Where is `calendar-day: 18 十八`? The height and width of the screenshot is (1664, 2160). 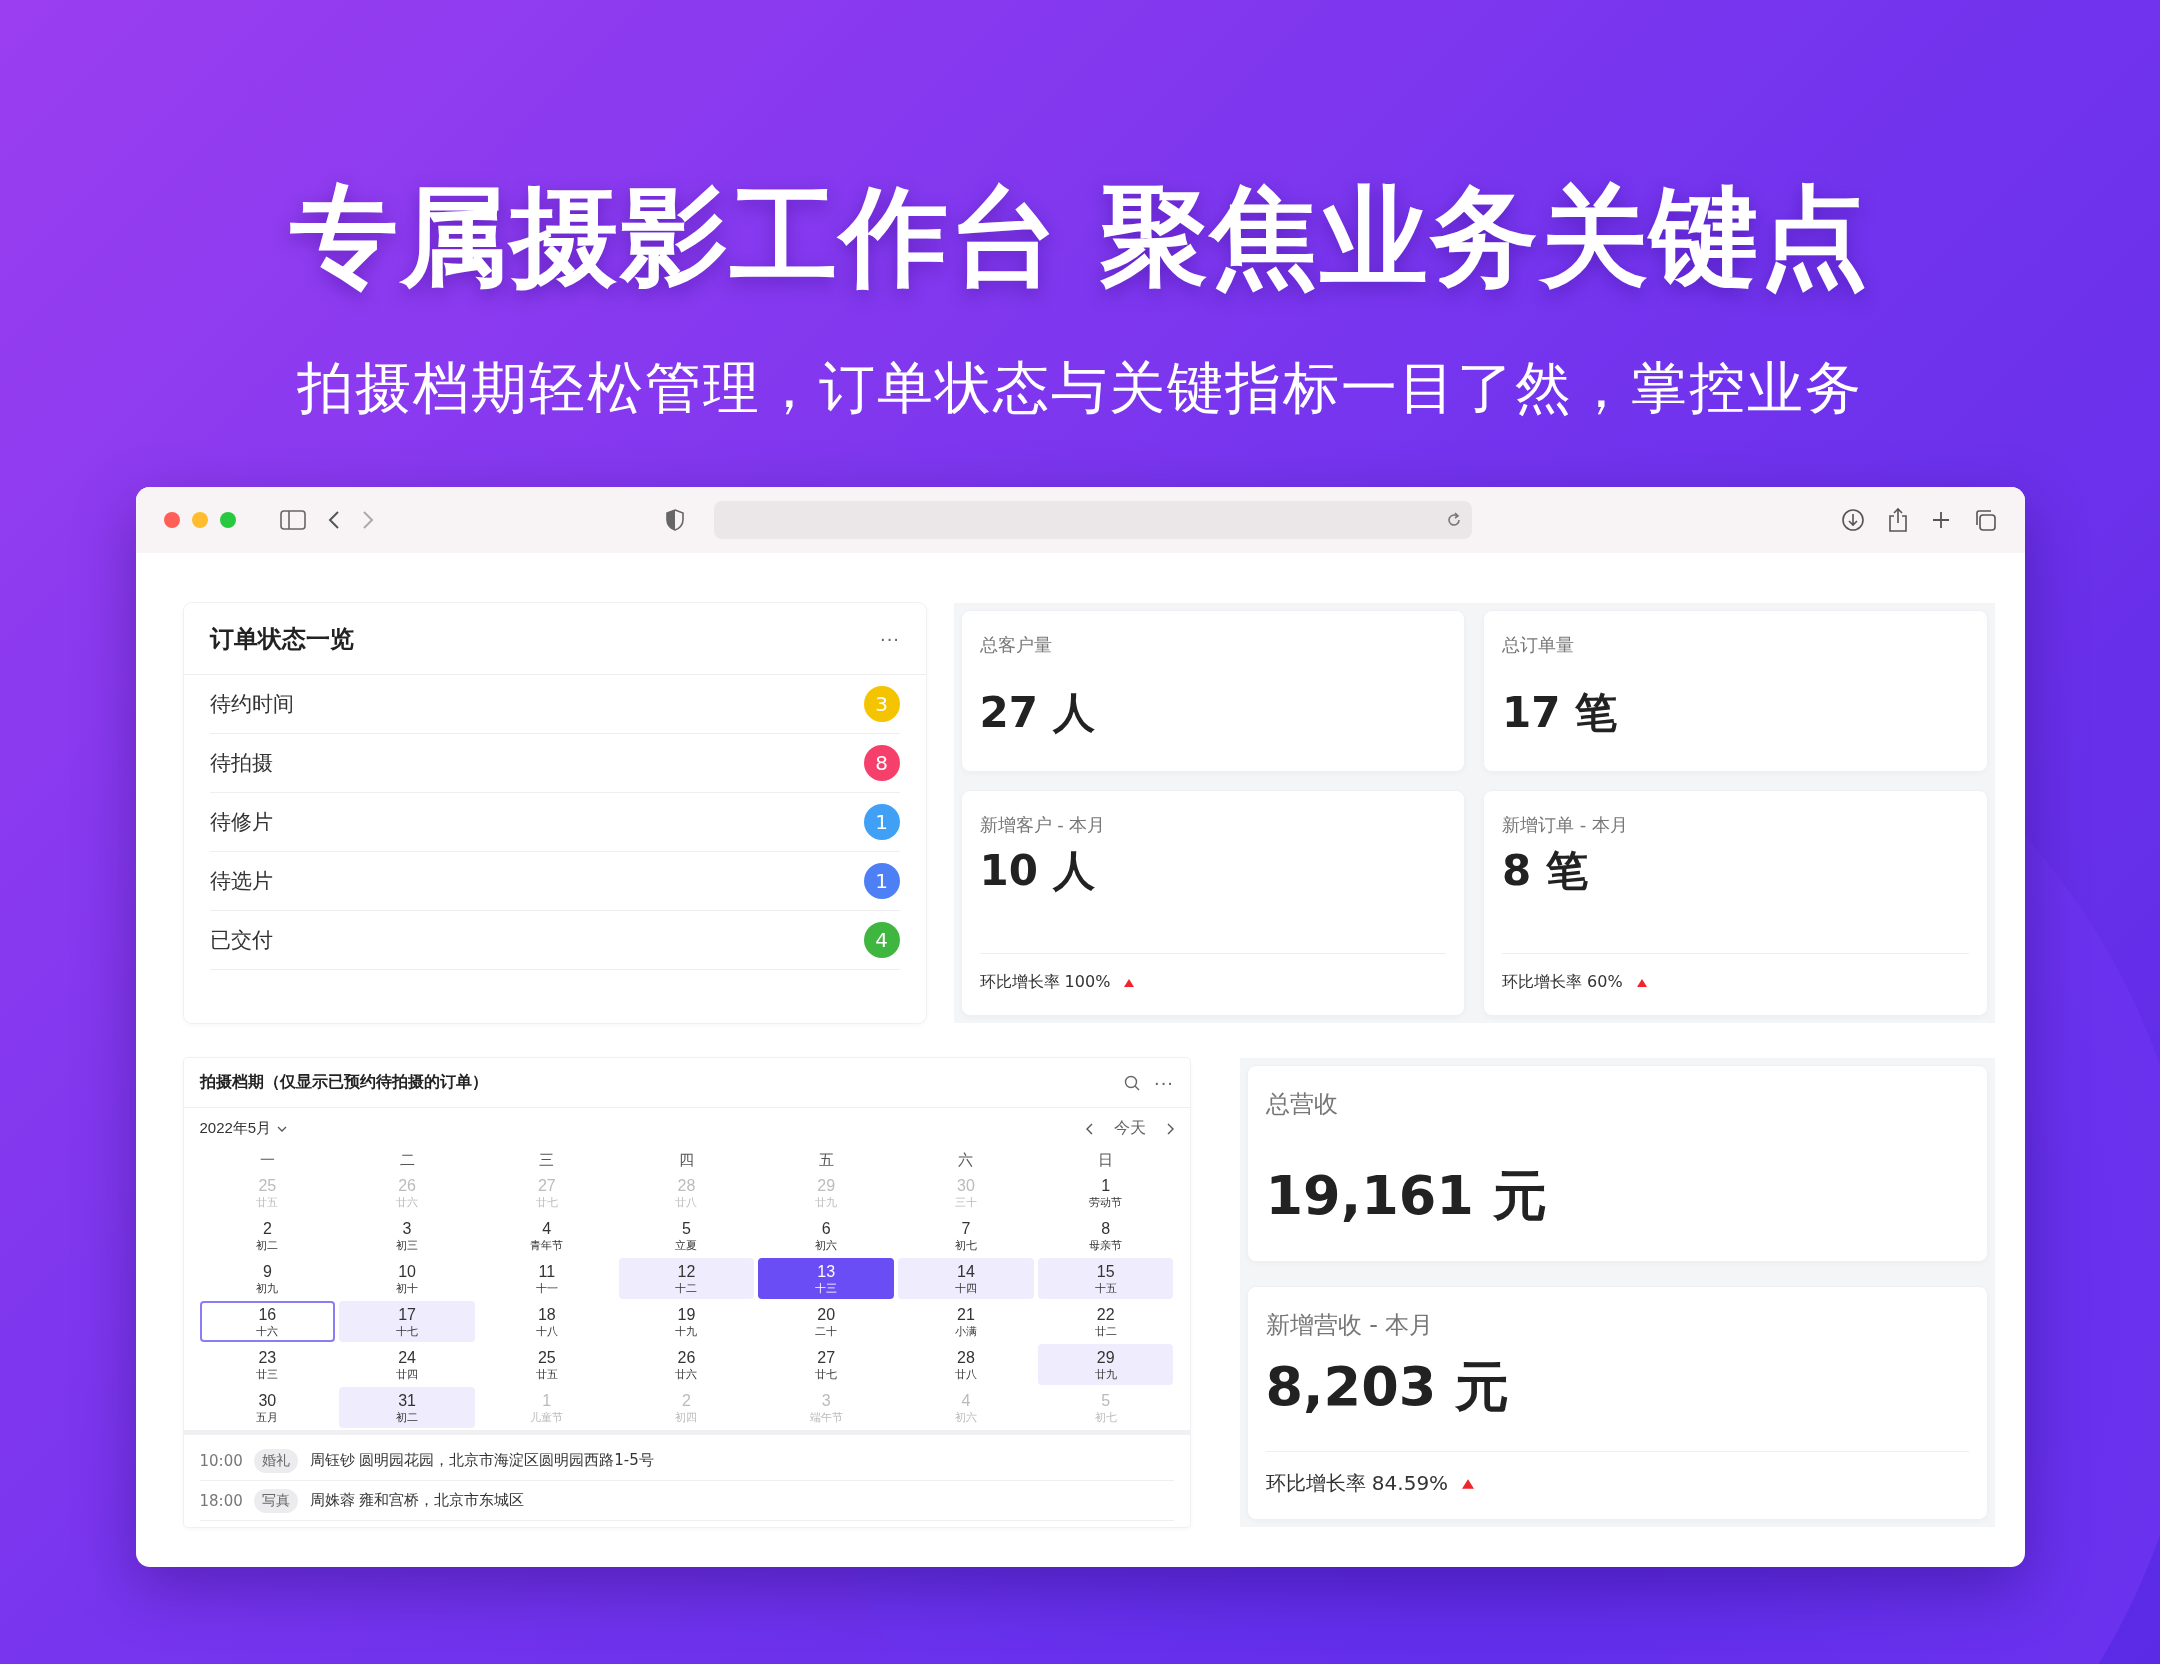 calendar-day: 18 十八 is located at coordinates (546, 1321).